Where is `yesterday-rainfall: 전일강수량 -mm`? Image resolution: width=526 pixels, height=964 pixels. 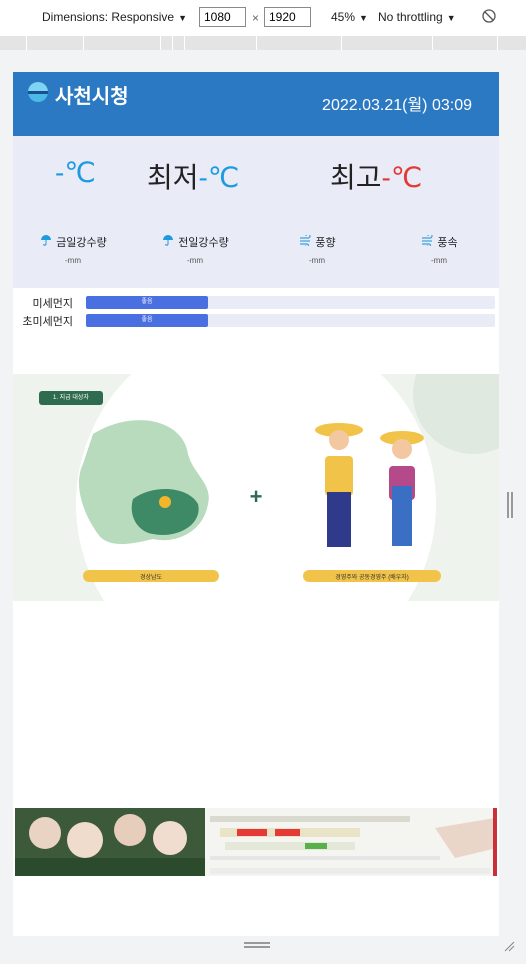 yesterday-rainfall: 전일강수량 -mm is located at coordinates (195, 249).